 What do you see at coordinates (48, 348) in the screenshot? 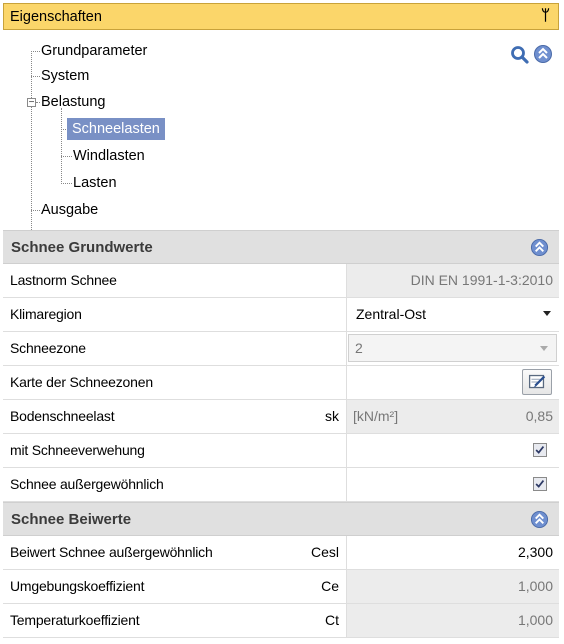
I see `row-label: Schneezone` at bounding box center [48, 348].